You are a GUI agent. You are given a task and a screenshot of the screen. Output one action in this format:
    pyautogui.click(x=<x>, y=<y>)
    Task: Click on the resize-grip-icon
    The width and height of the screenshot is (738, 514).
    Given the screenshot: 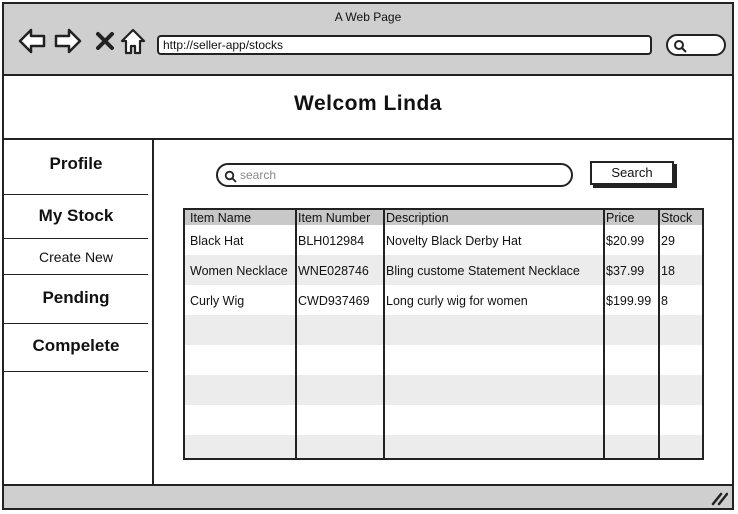 What is the action you would take?
    pyautogui.click(x=719, y=498)
    